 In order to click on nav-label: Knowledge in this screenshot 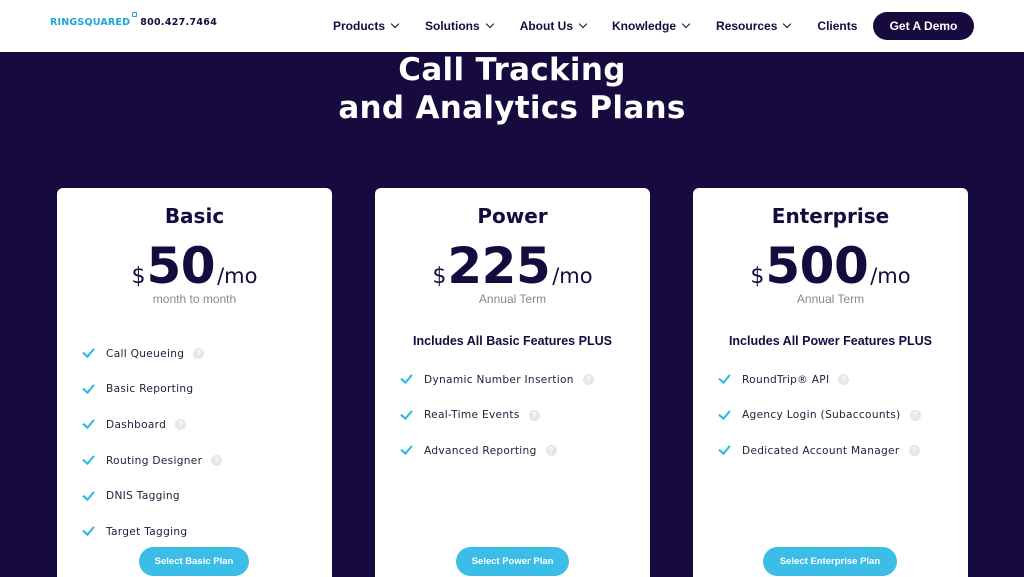, I will do `click(644, 26)`.